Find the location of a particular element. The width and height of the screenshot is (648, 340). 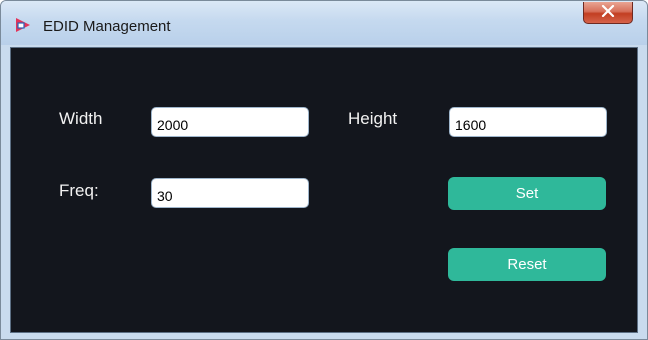

width-label: Width is located at coordinates (81, 118).